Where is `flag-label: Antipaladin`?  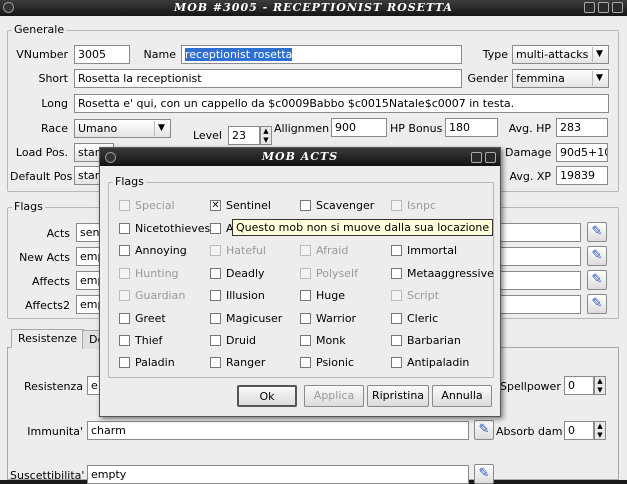 flag-label: Antipaladin is located at coordinates (438, 362).